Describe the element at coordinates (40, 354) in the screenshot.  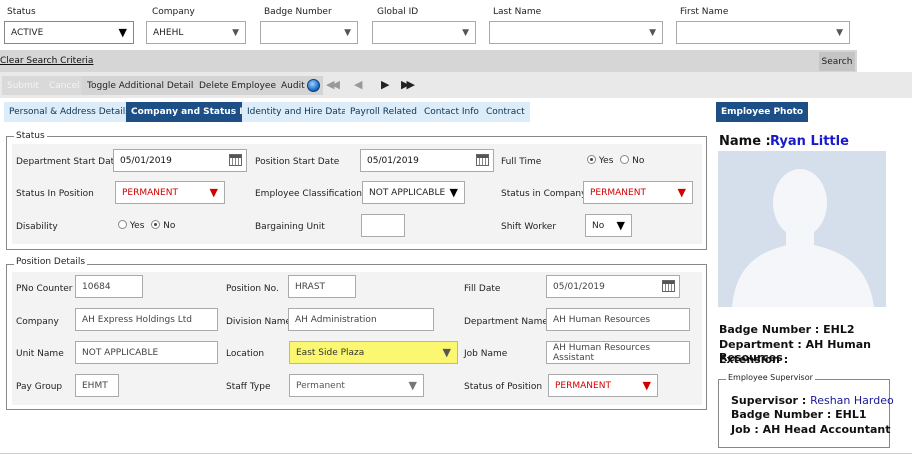
I see `unit-name-label: Unit Name` at that location.